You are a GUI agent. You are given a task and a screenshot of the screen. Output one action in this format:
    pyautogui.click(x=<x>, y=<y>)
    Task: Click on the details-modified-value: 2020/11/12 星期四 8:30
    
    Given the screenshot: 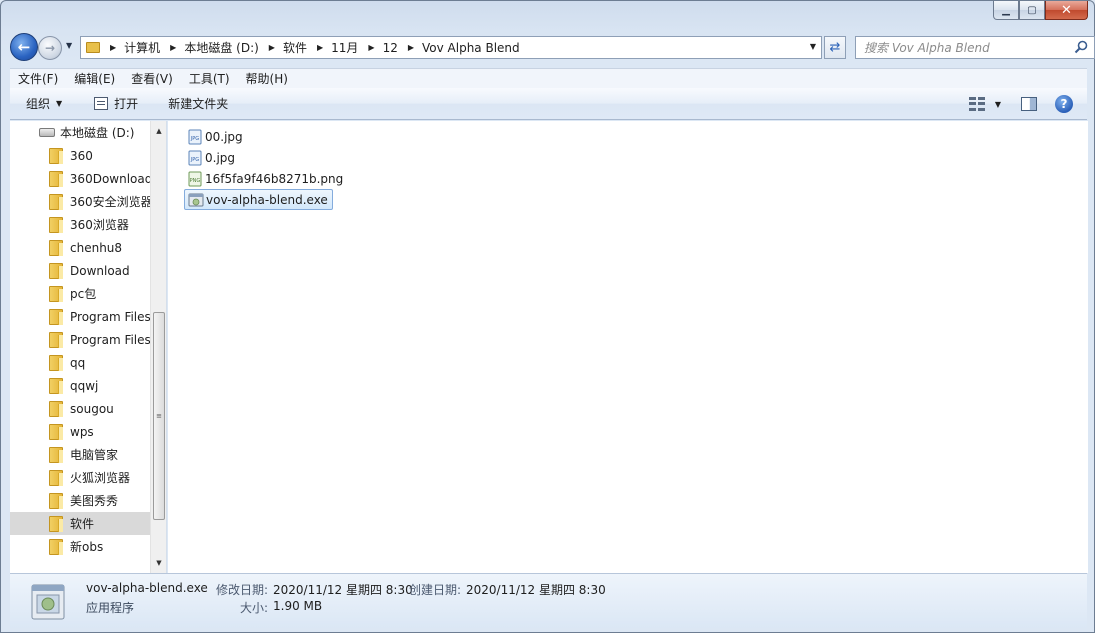 What is the action you would take?
    pyautogui.click(x=343, y=590)
    